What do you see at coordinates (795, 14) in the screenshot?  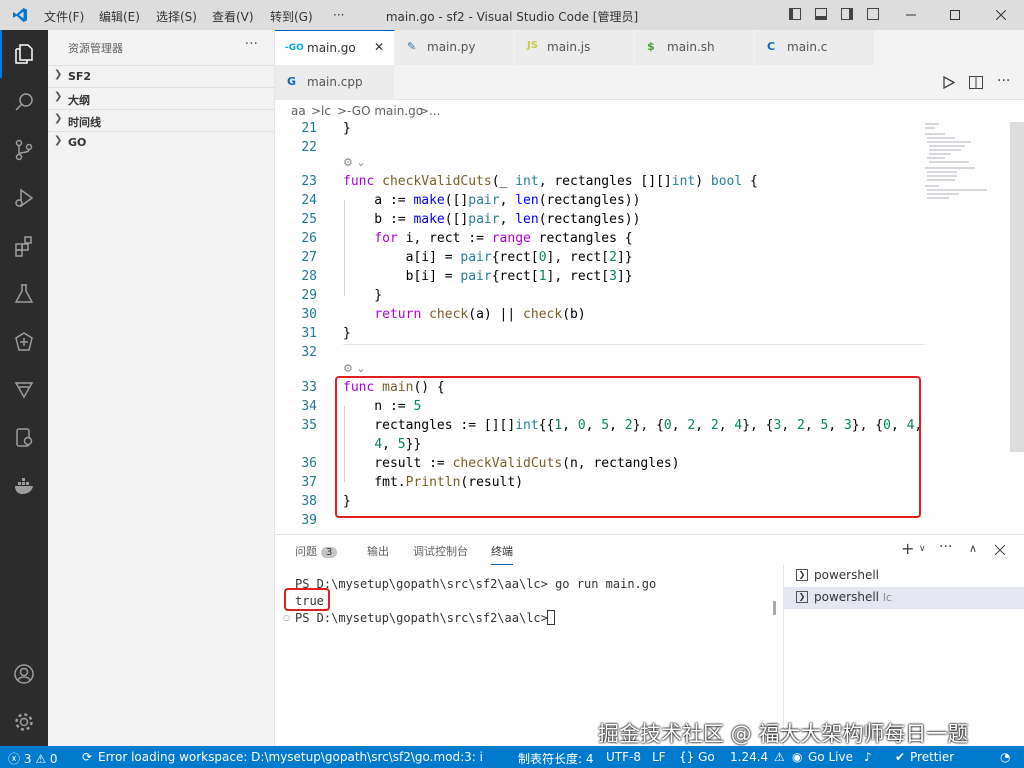 I see `toggle-sidebar-icon` at bounding box center [795, 14].